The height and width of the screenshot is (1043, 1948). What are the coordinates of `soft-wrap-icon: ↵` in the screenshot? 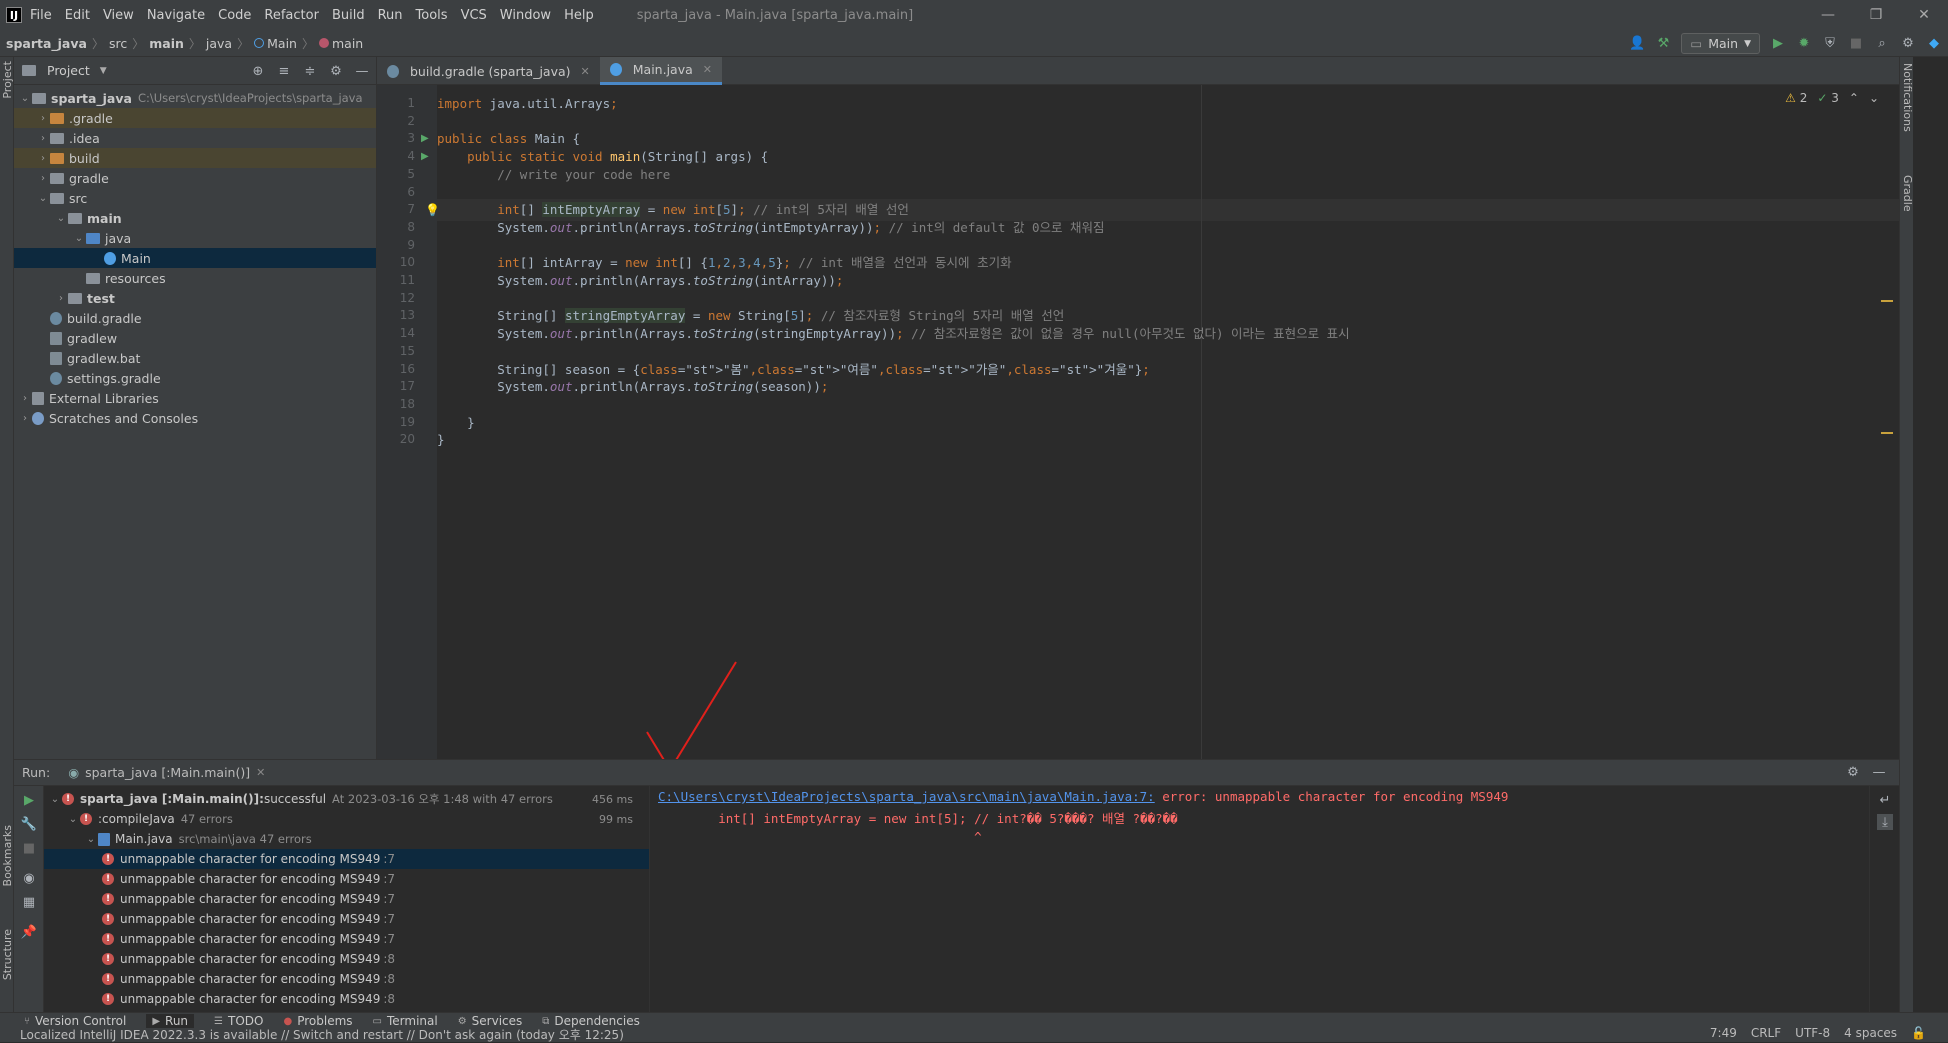 It's located at (1885, 800).